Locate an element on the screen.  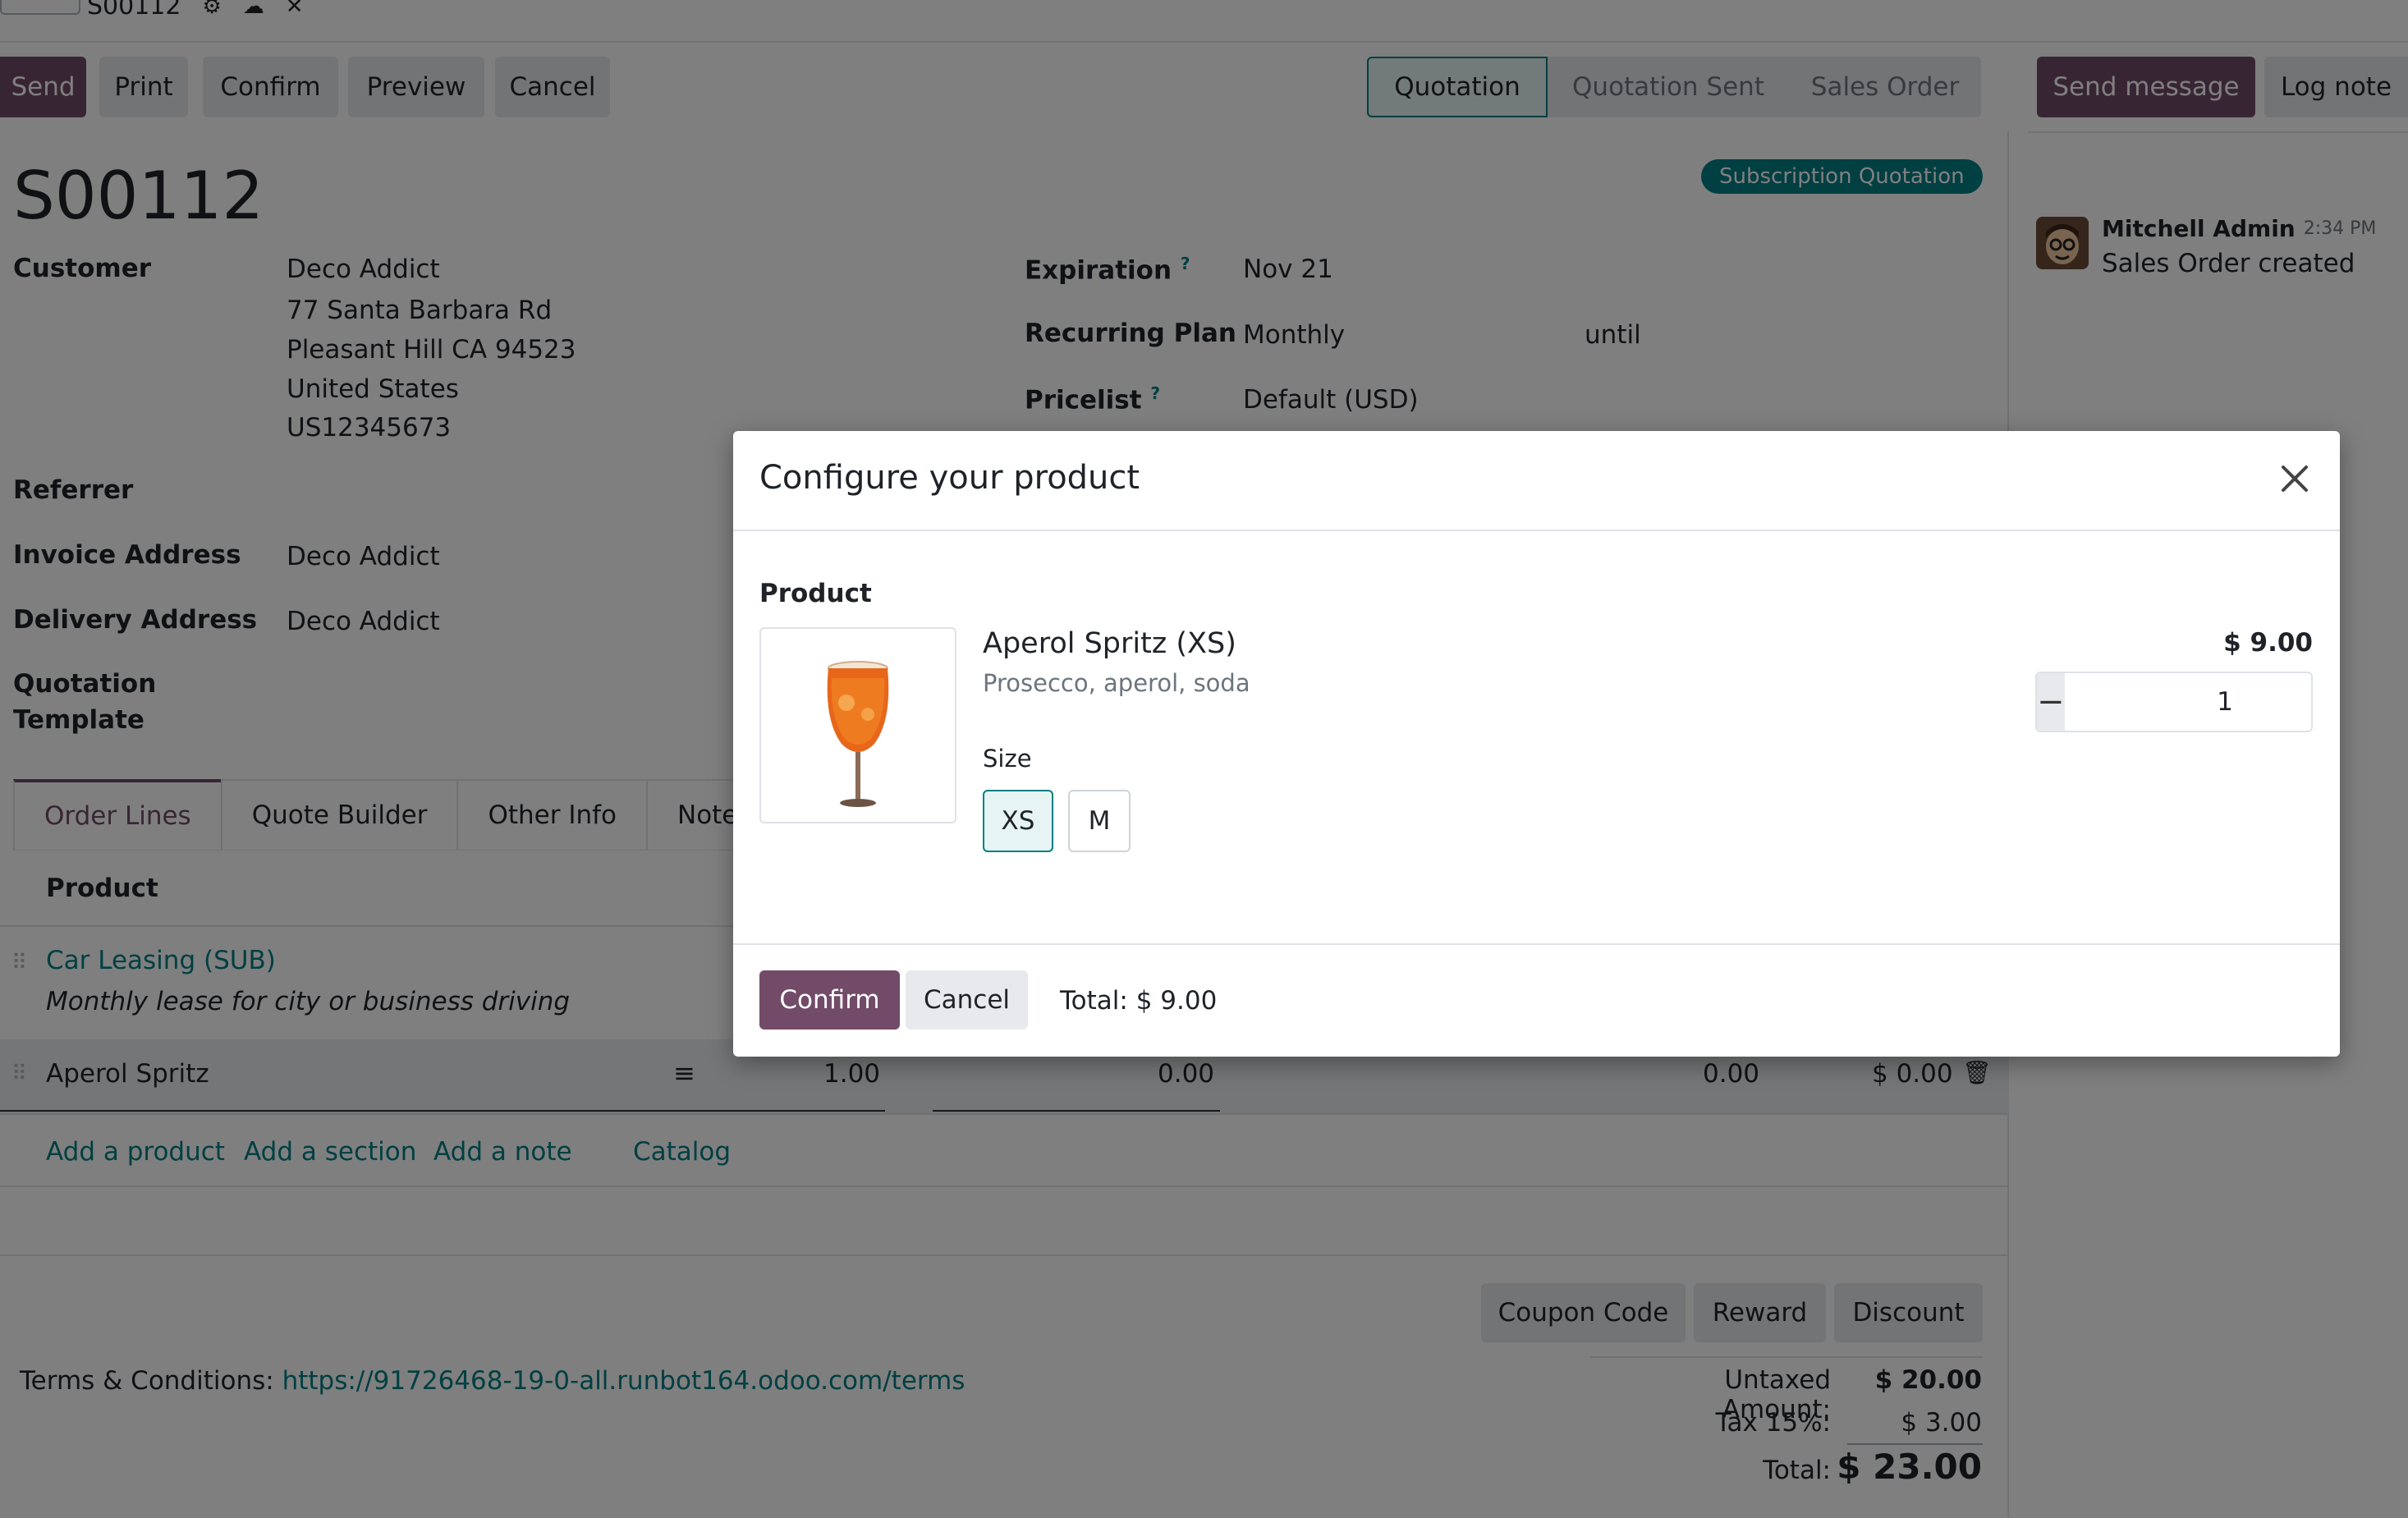
size-option-xs: XS is located at coordinates (1018, 821).